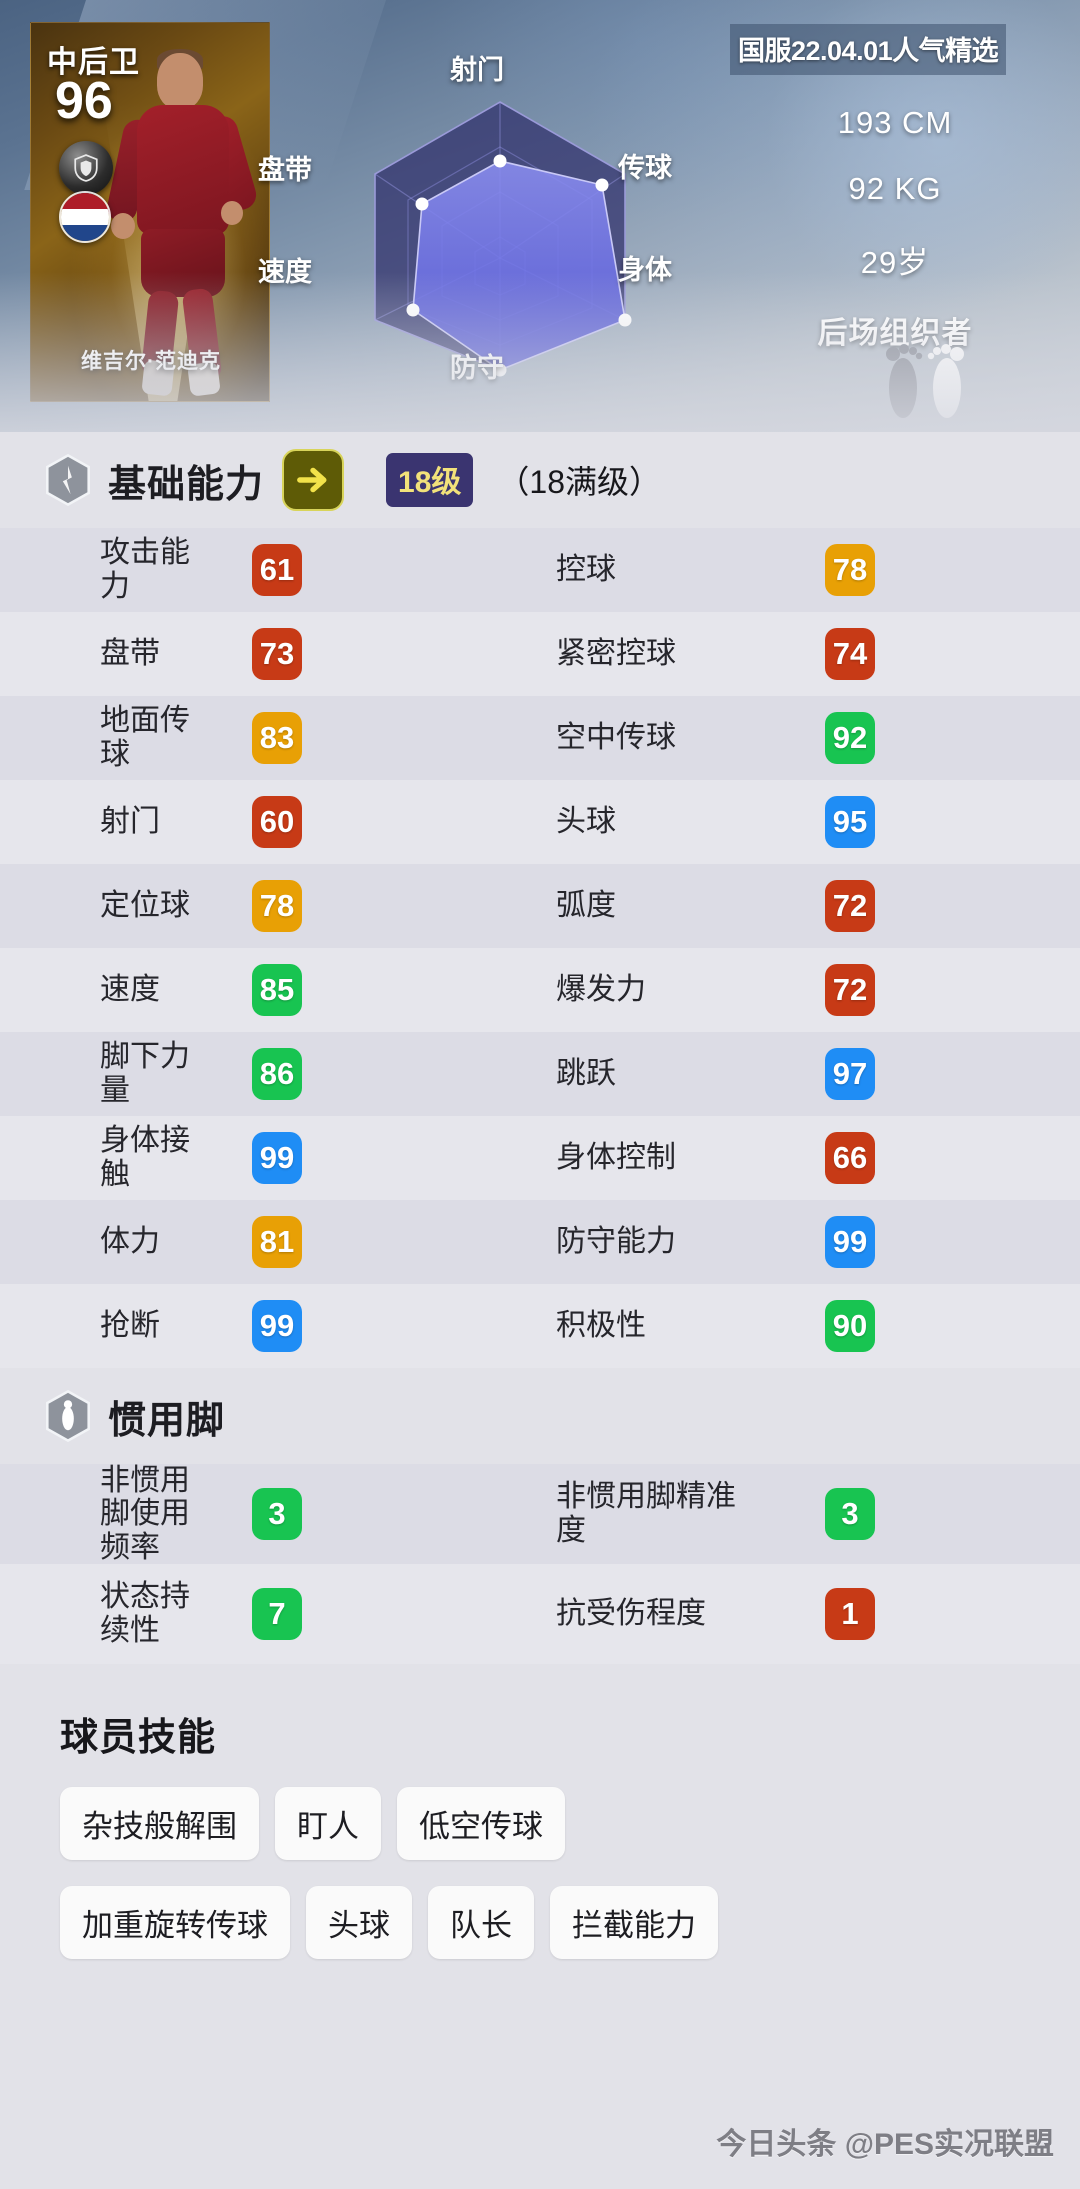 This screenshot has height=2189, width=1080. I want to click on skill-chip: 低空传球, so click(481, 1823).